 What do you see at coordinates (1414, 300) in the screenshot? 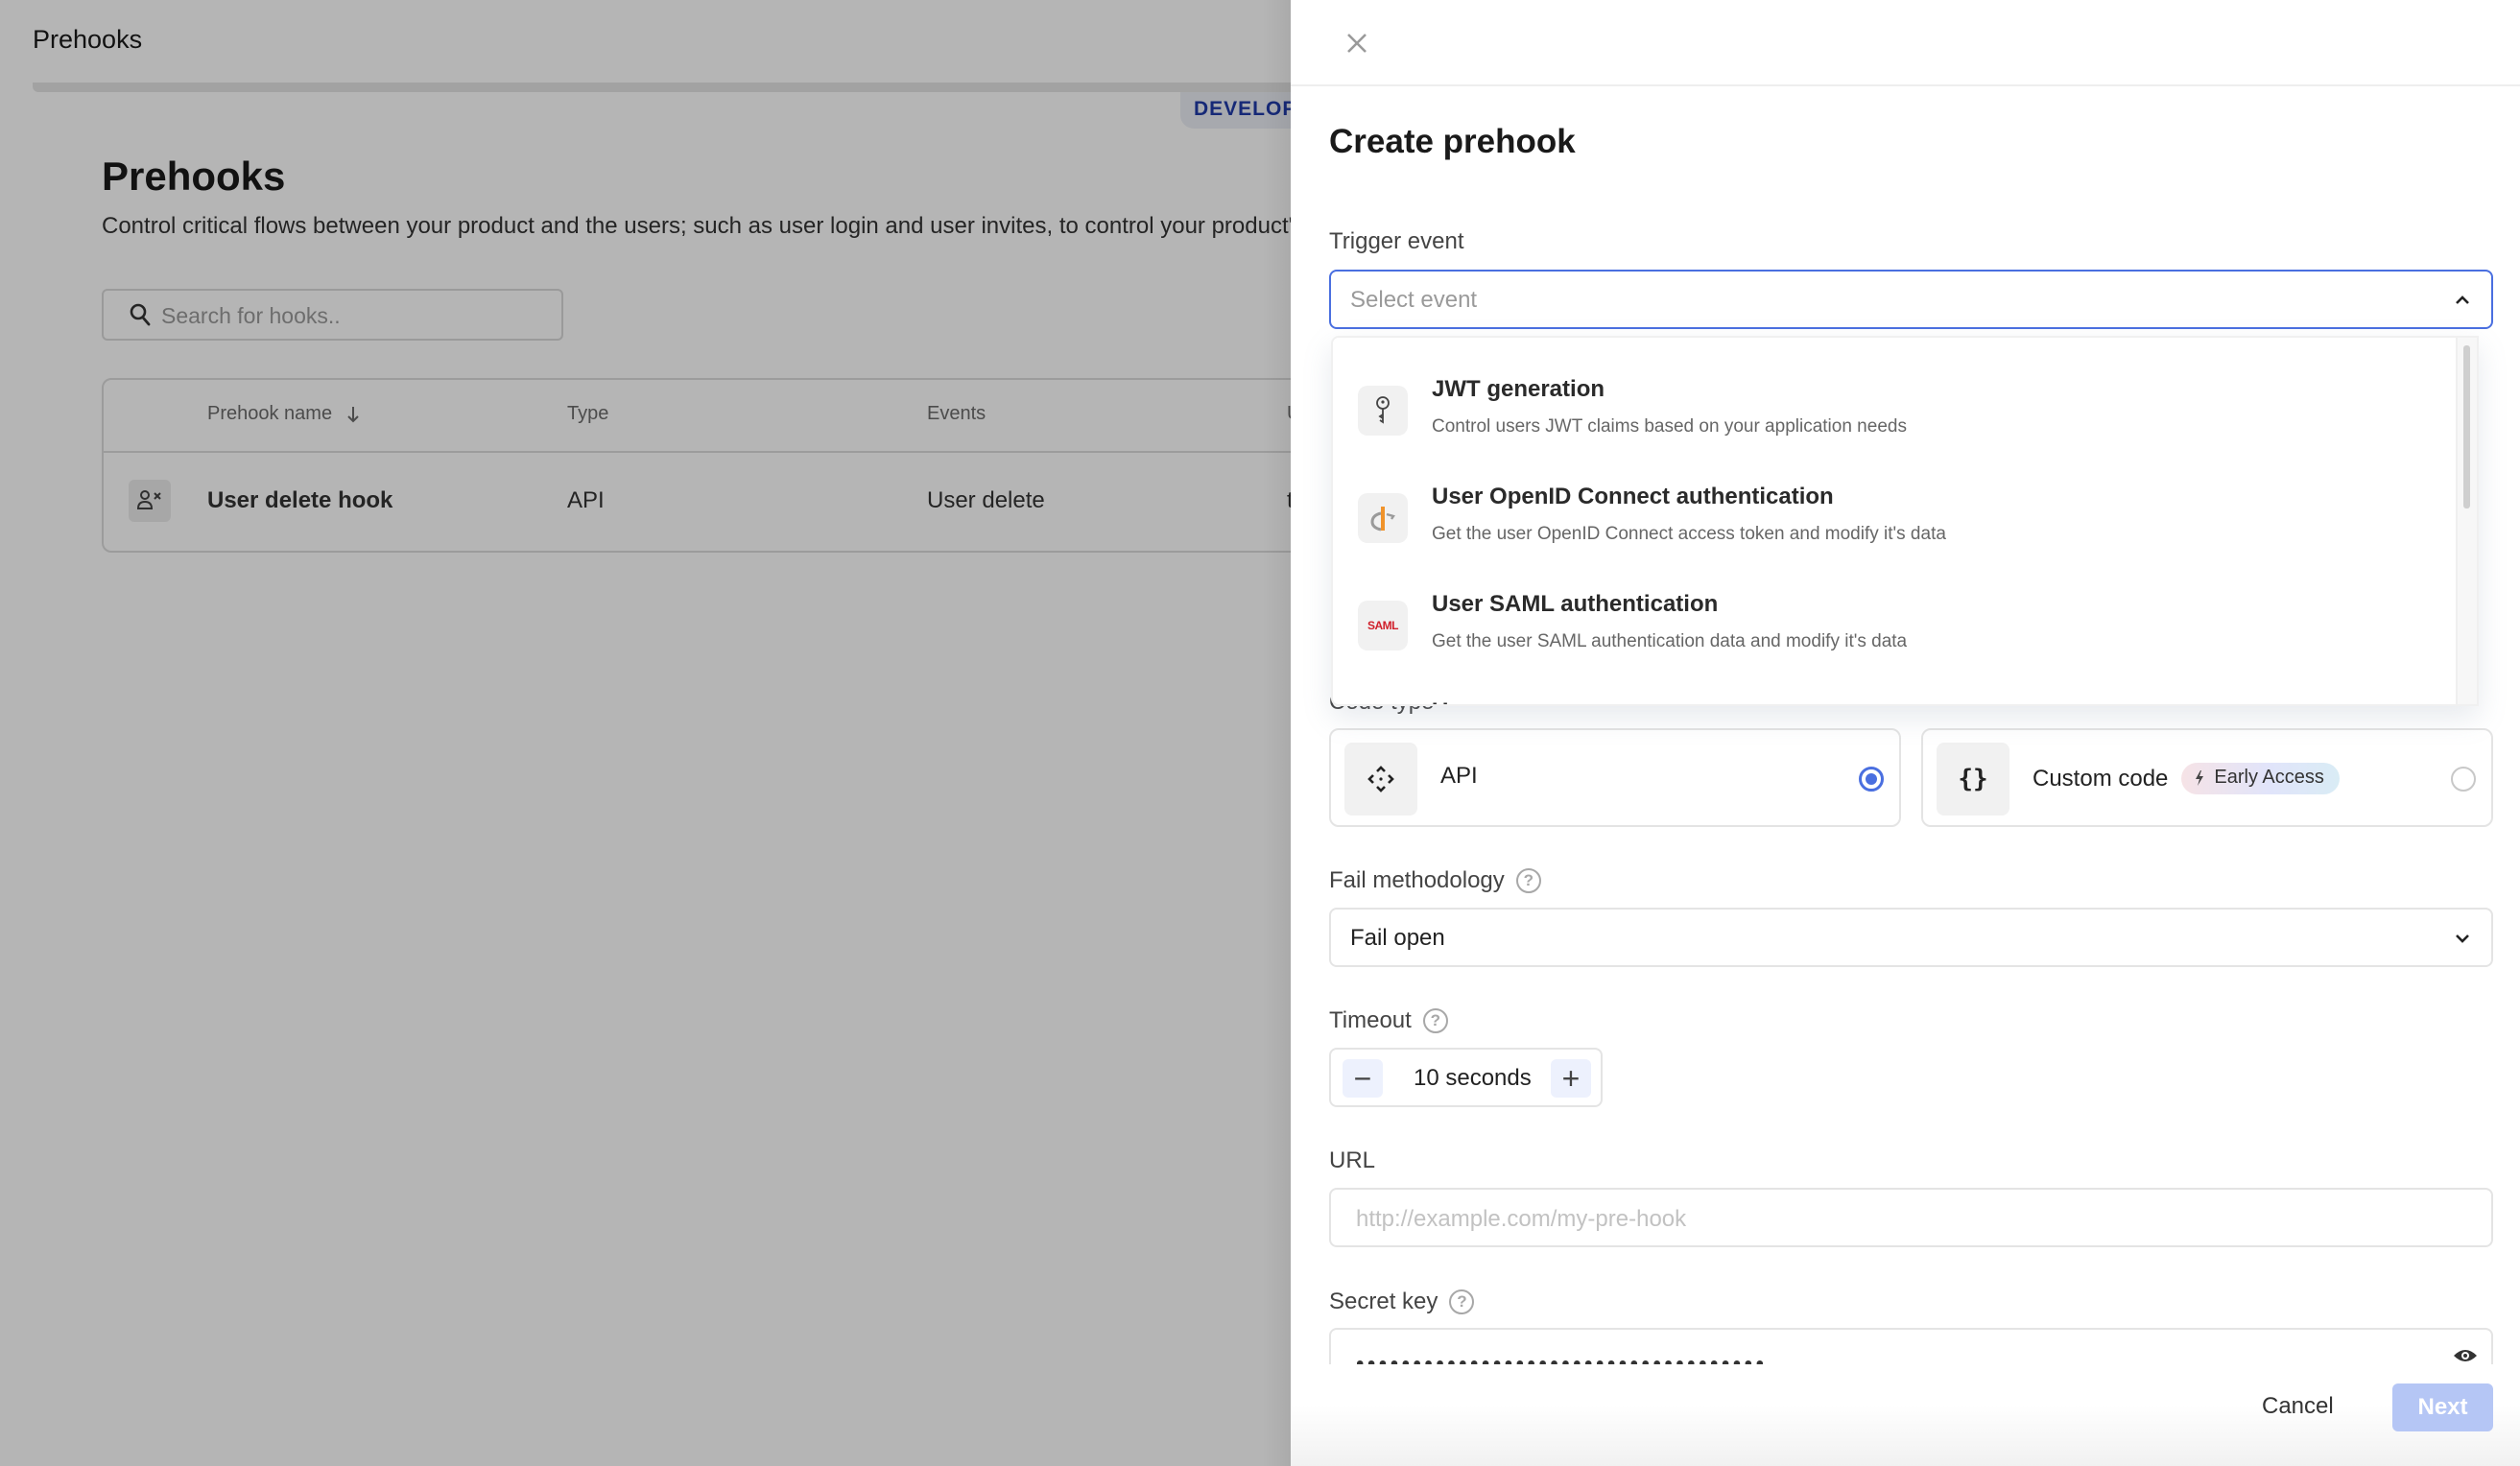
I see `trigger-event-placeholder: Select event` at bounding box center [1414, 300].